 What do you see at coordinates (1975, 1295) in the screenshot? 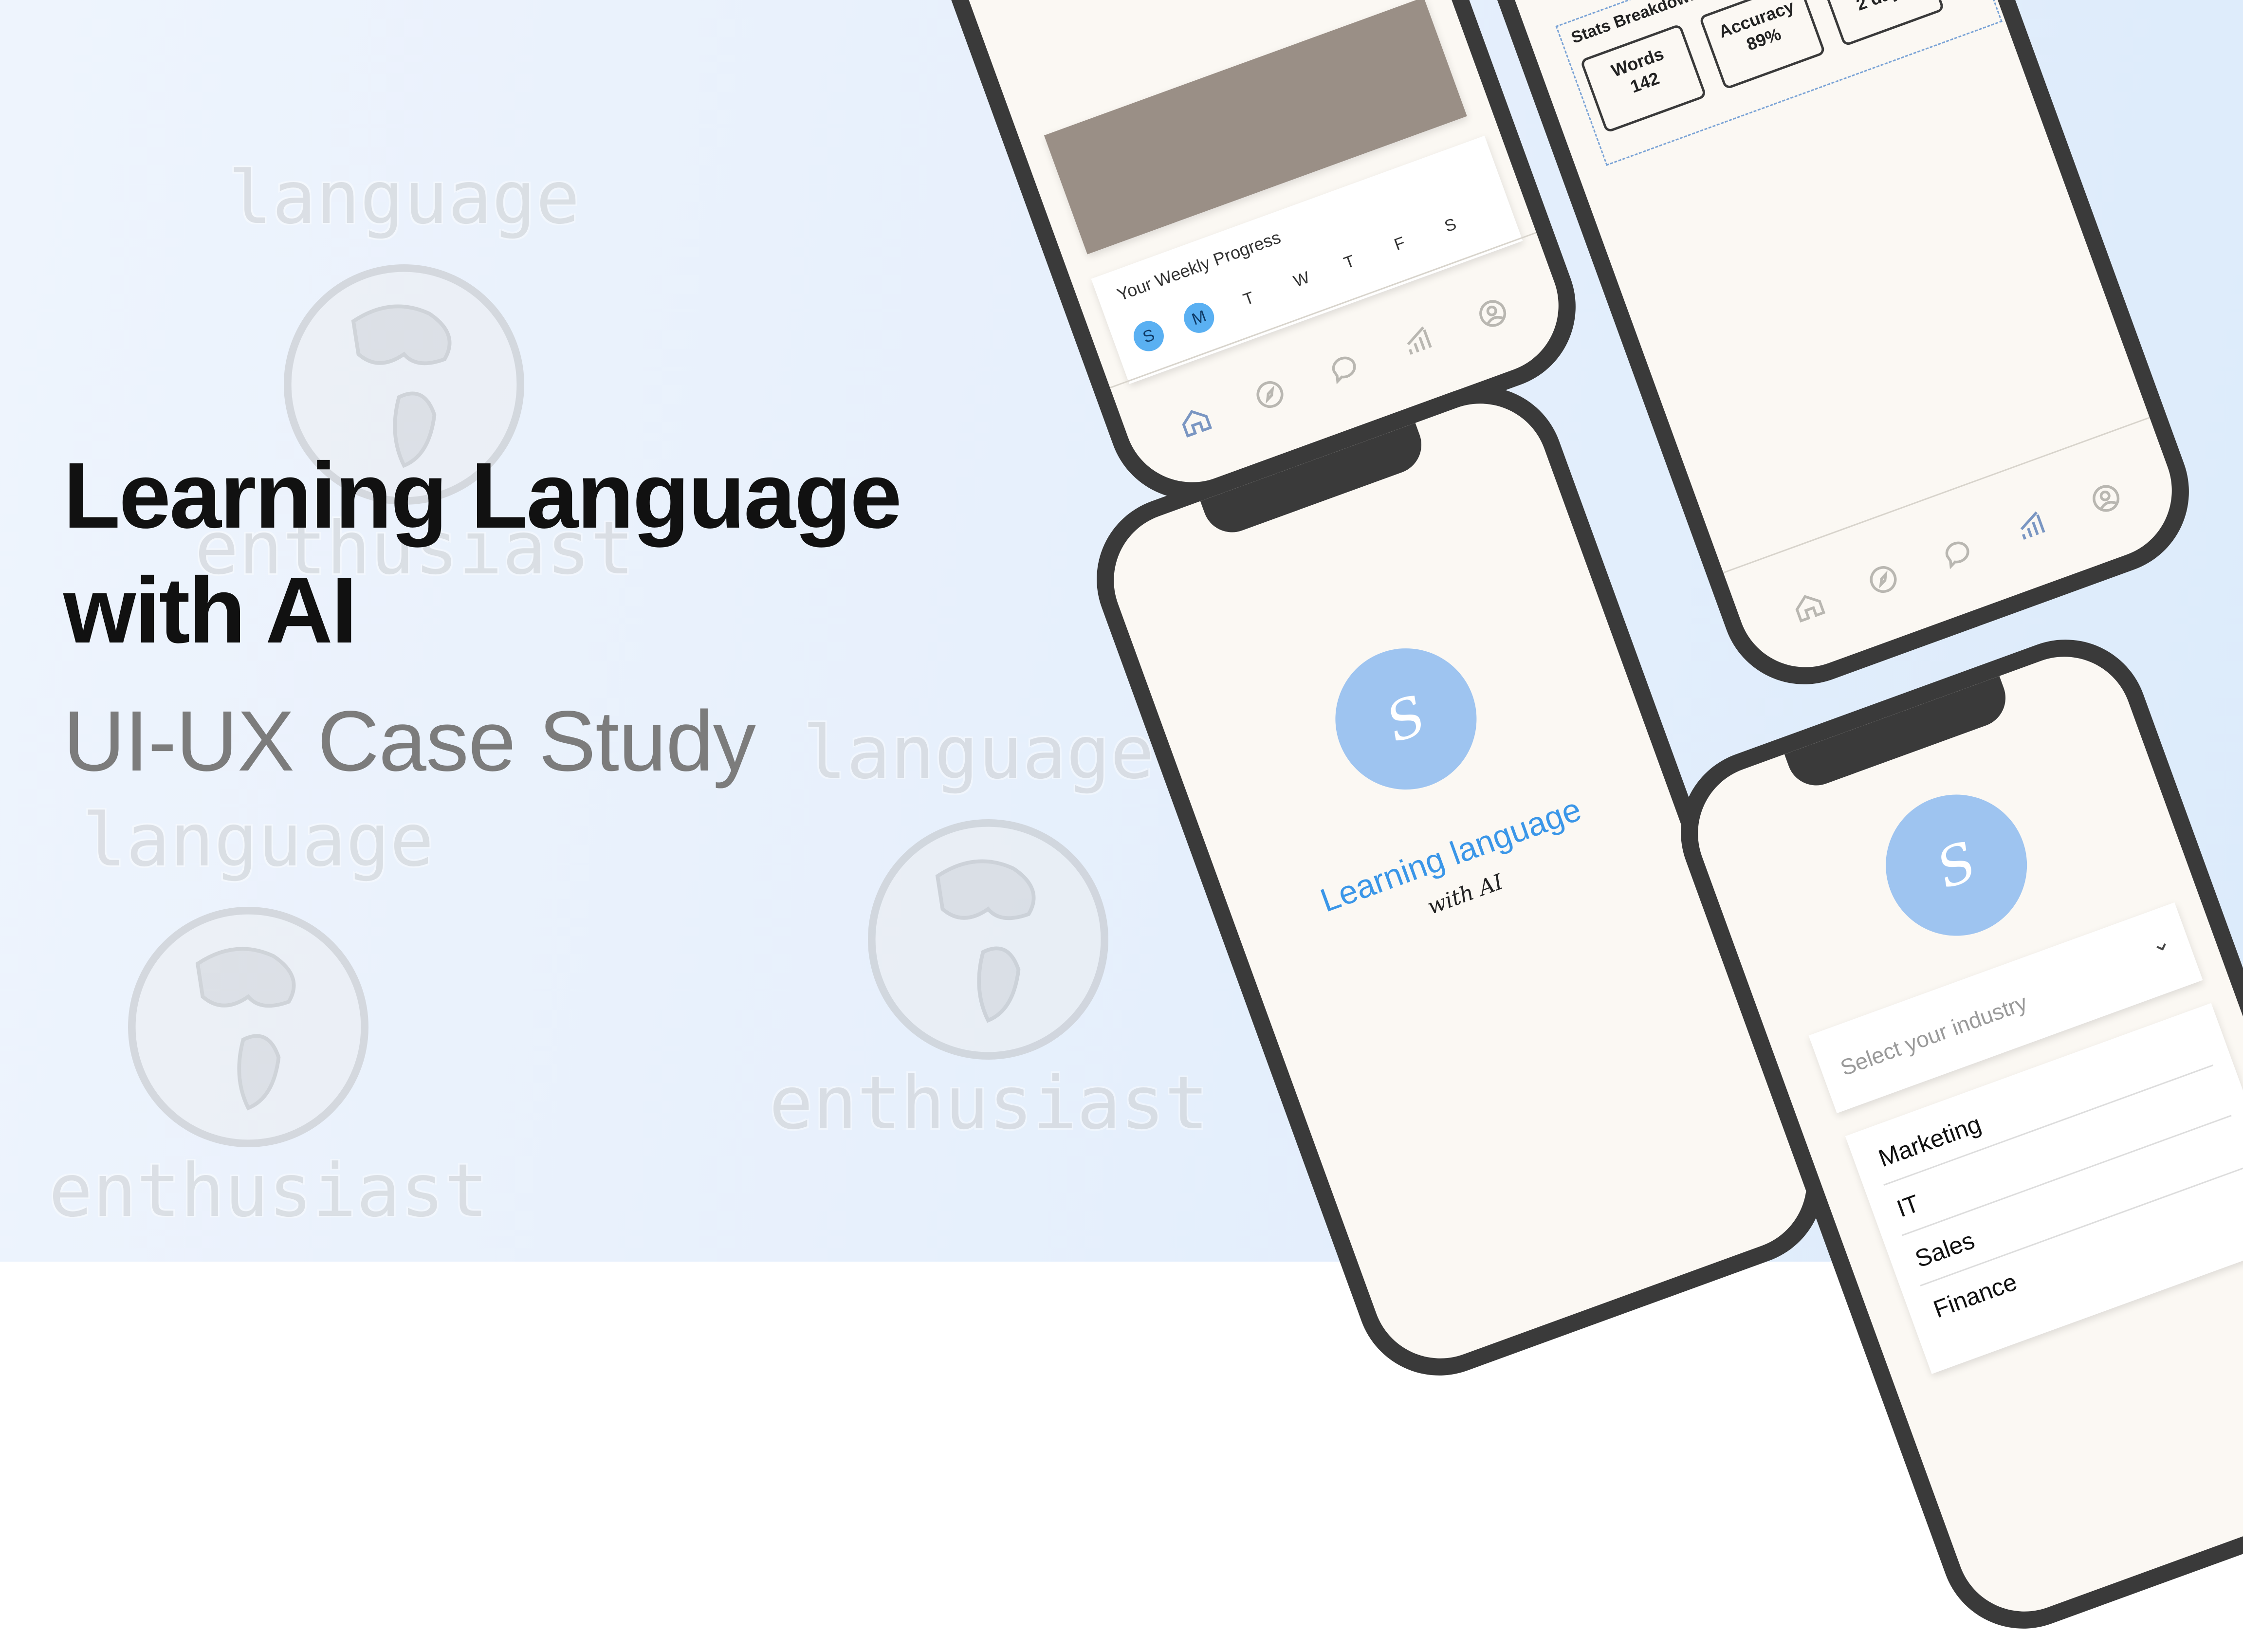
I see `option-finance: Finance` at bounding box center [1975, 1295].